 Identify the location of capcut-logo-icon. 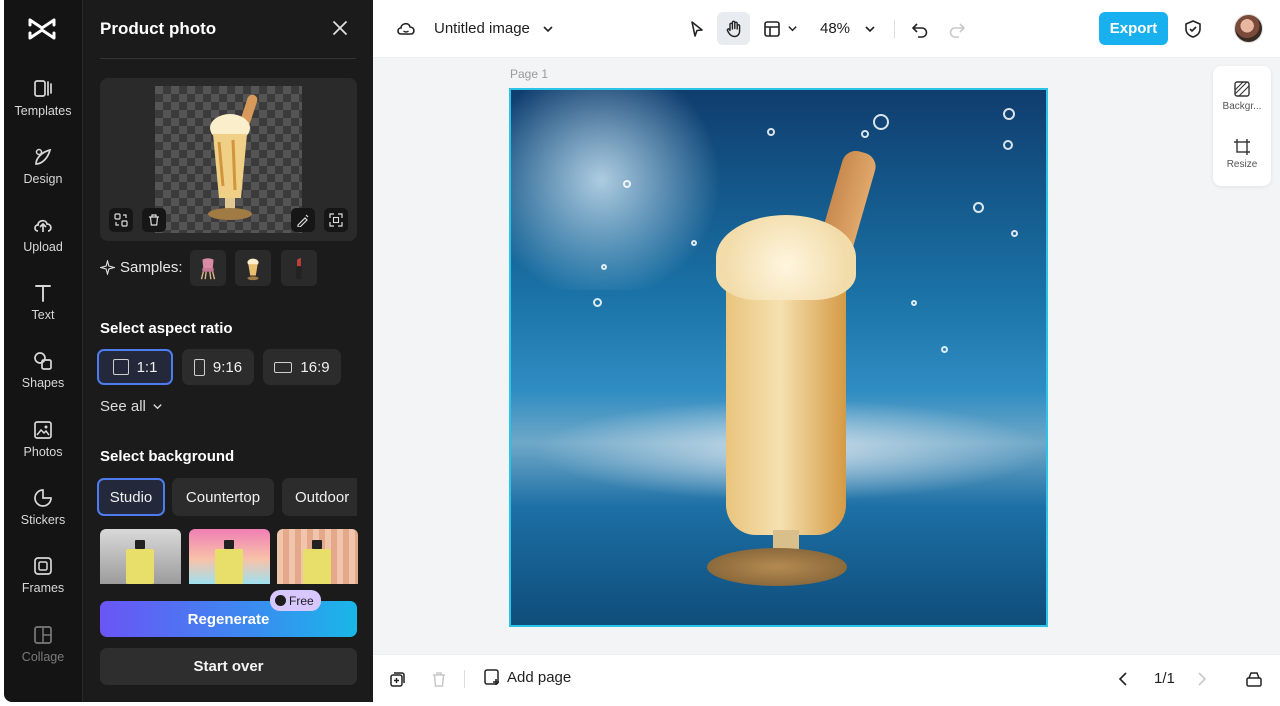
(42, 29).